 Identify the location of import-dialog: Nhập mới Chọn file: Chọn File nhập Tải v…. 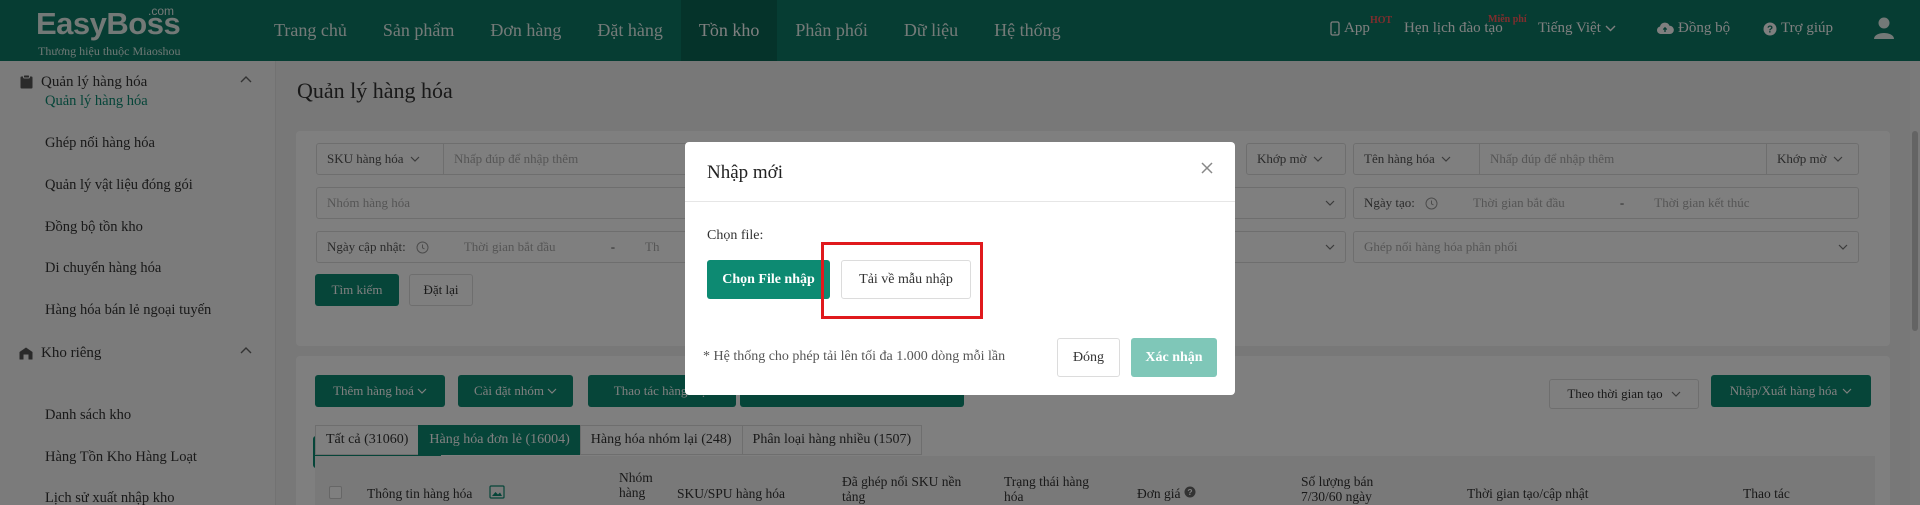
(960, 268).